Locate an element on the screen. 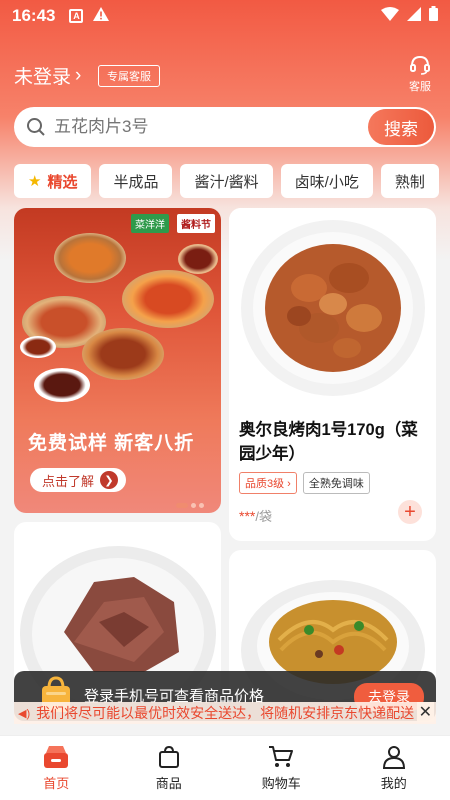  product-badges: 品质3级 › 全熟免调味 is located at coordinates (304, 483).